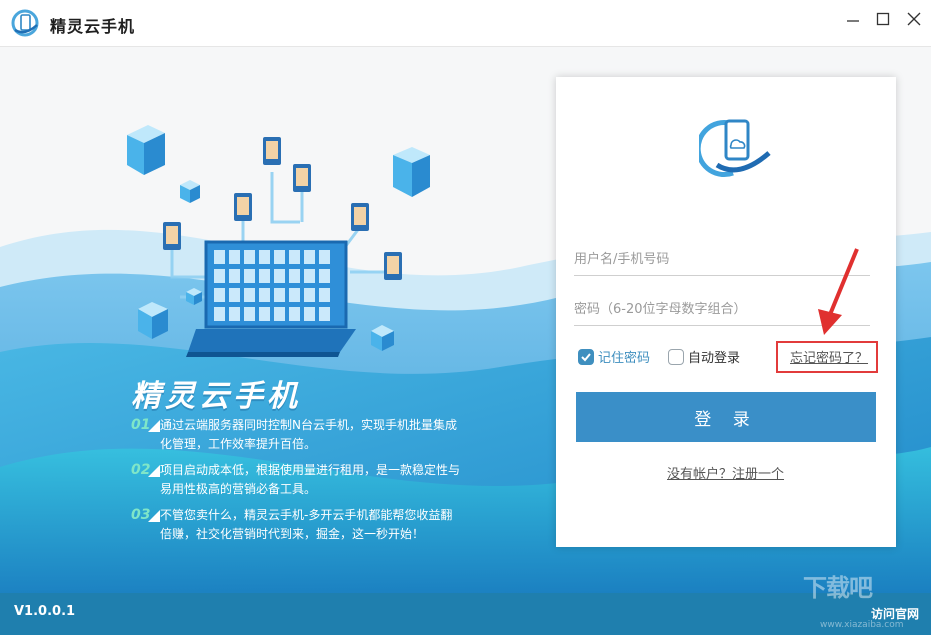  I want to click on remember-password-checkbox: 记住密码, so click(614, 356).